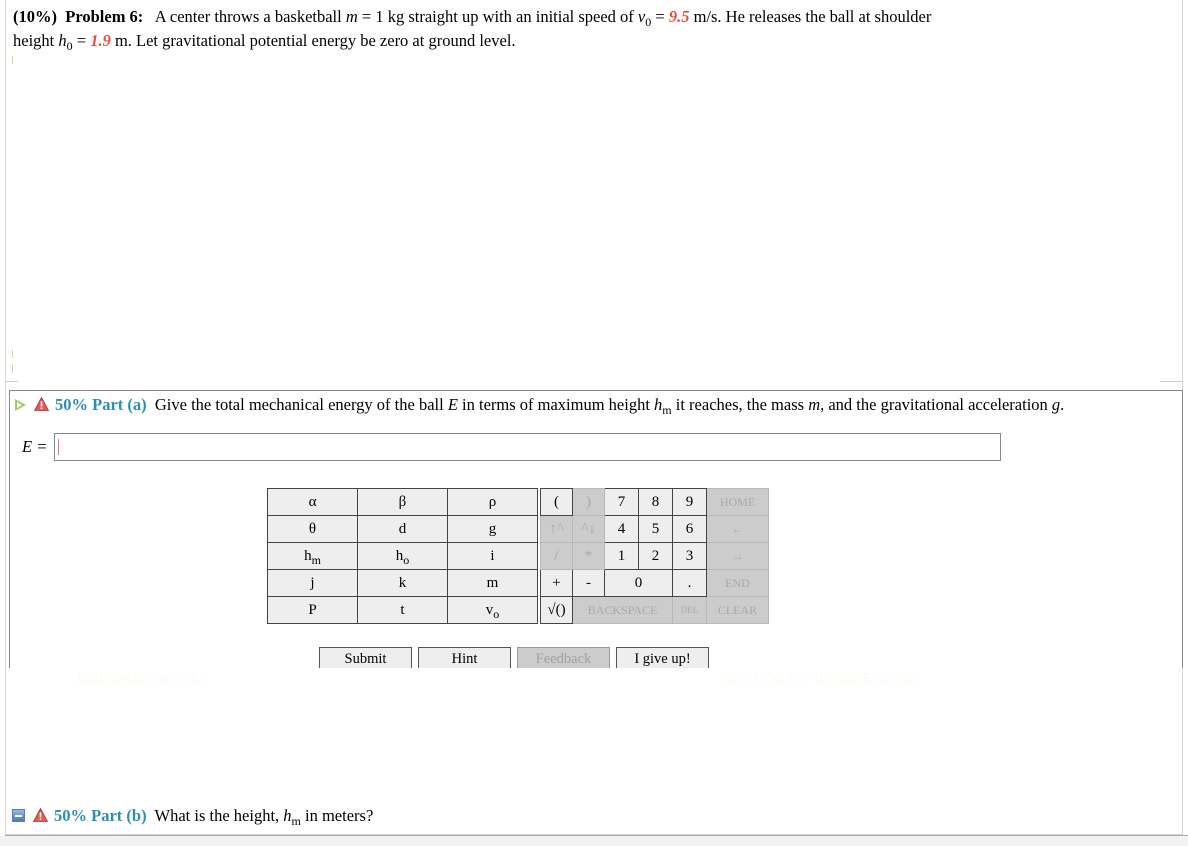  Describe the element at coordinates (737, 556) in the screenshot. I see `key-right-arrow: →` at that location.